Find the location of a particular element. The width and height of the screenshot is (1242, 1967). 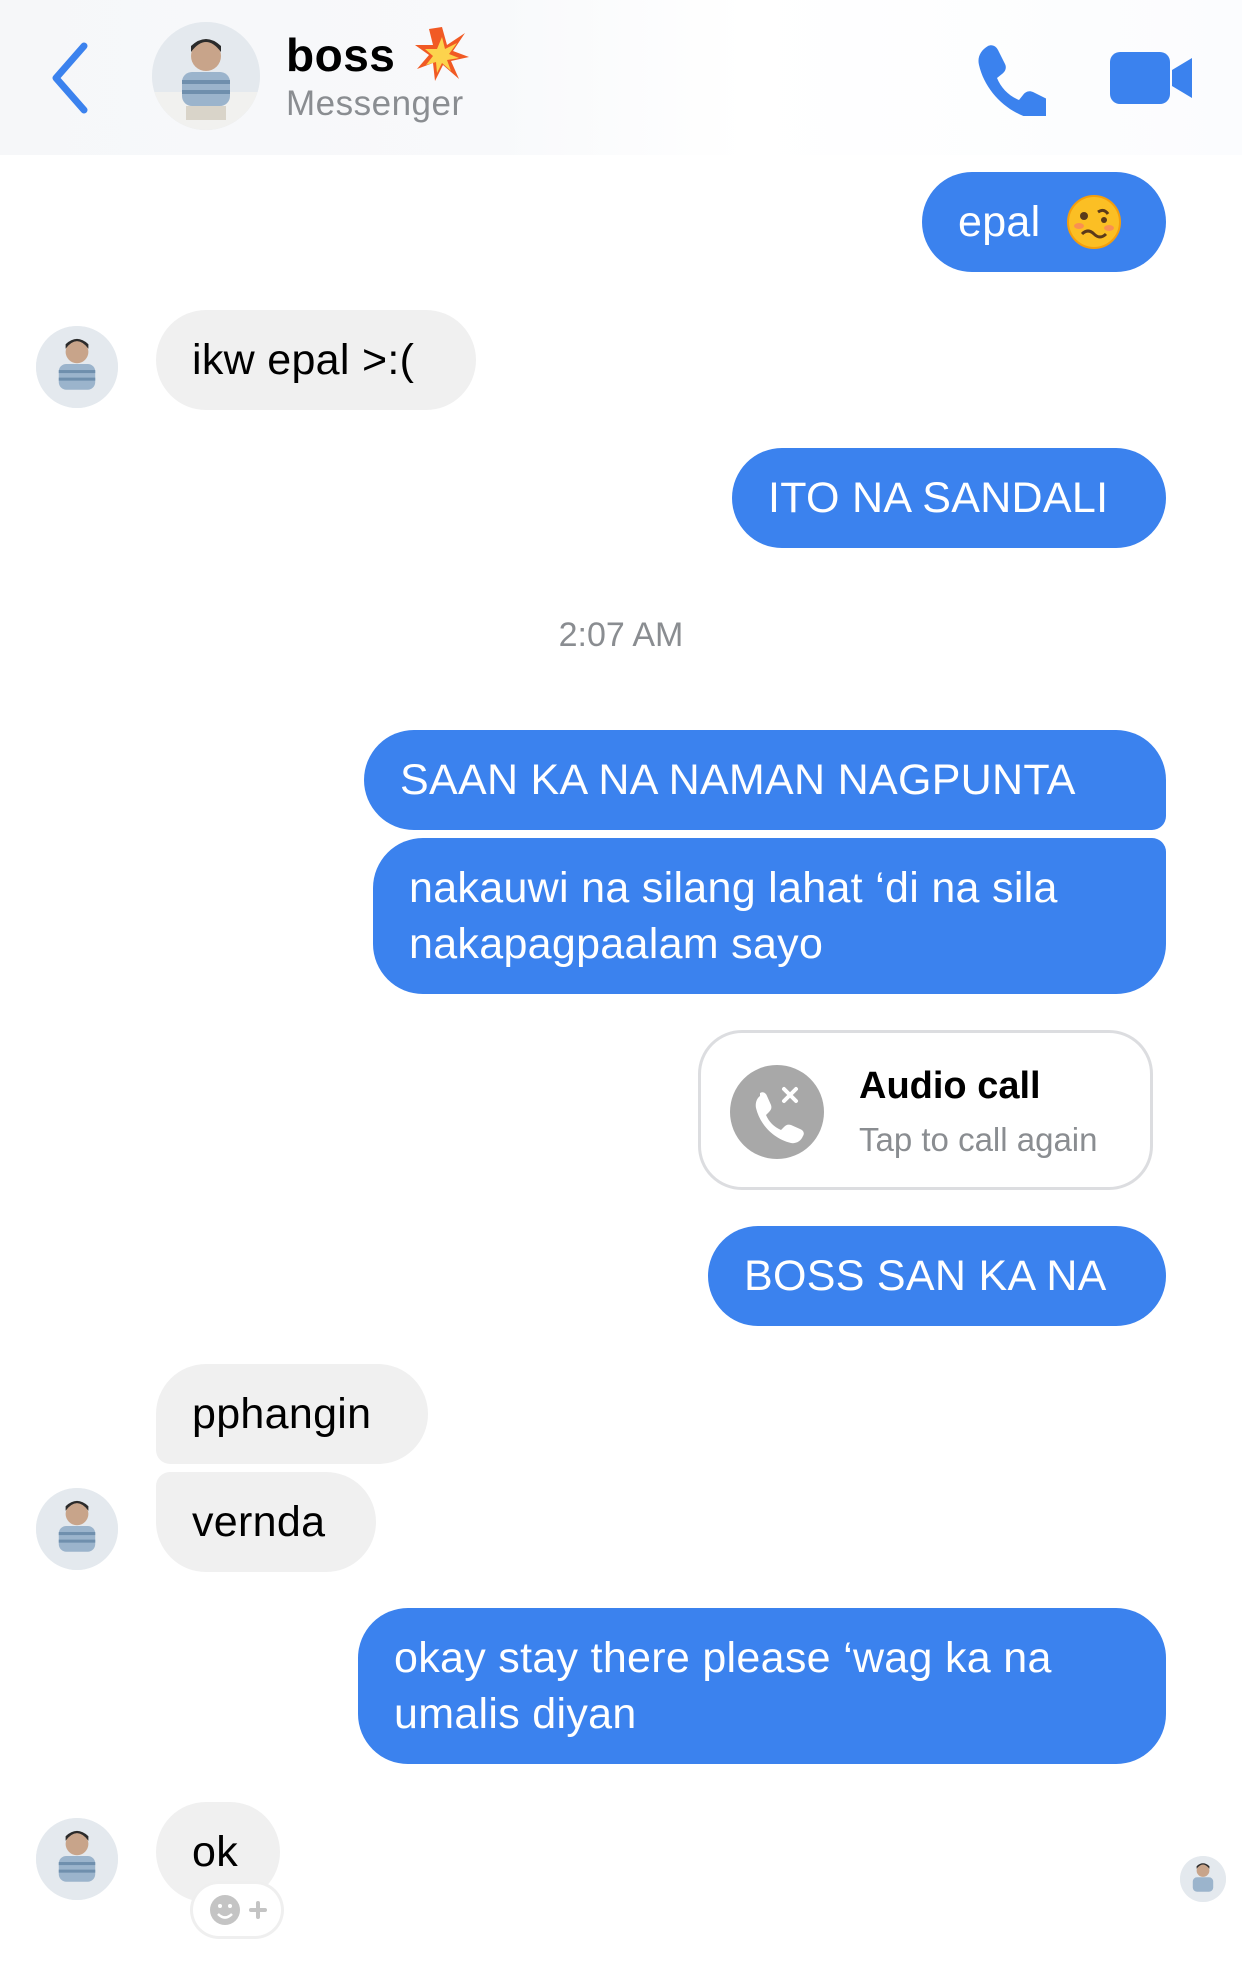

add-reaction-icon is located at coordinates (238, 1910).